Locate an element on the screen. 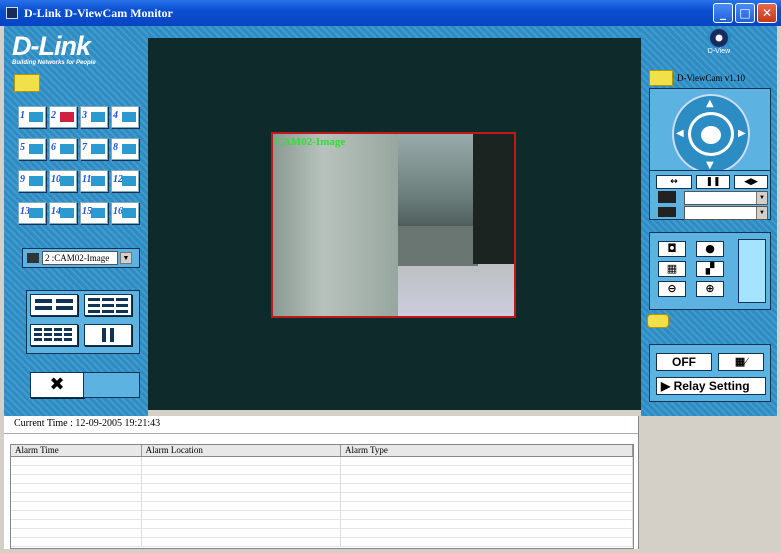  layout-3x3-button is located at coordinates (108, 305).